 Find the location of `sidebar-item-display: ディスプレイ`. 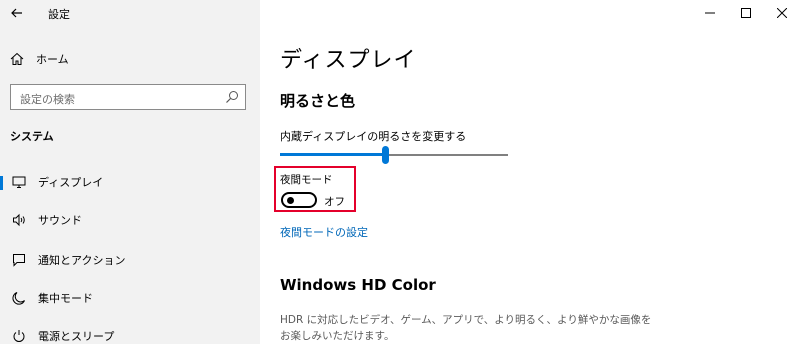

sidebar-item-display: ディスプレイ is located at coordinates (130, 182).